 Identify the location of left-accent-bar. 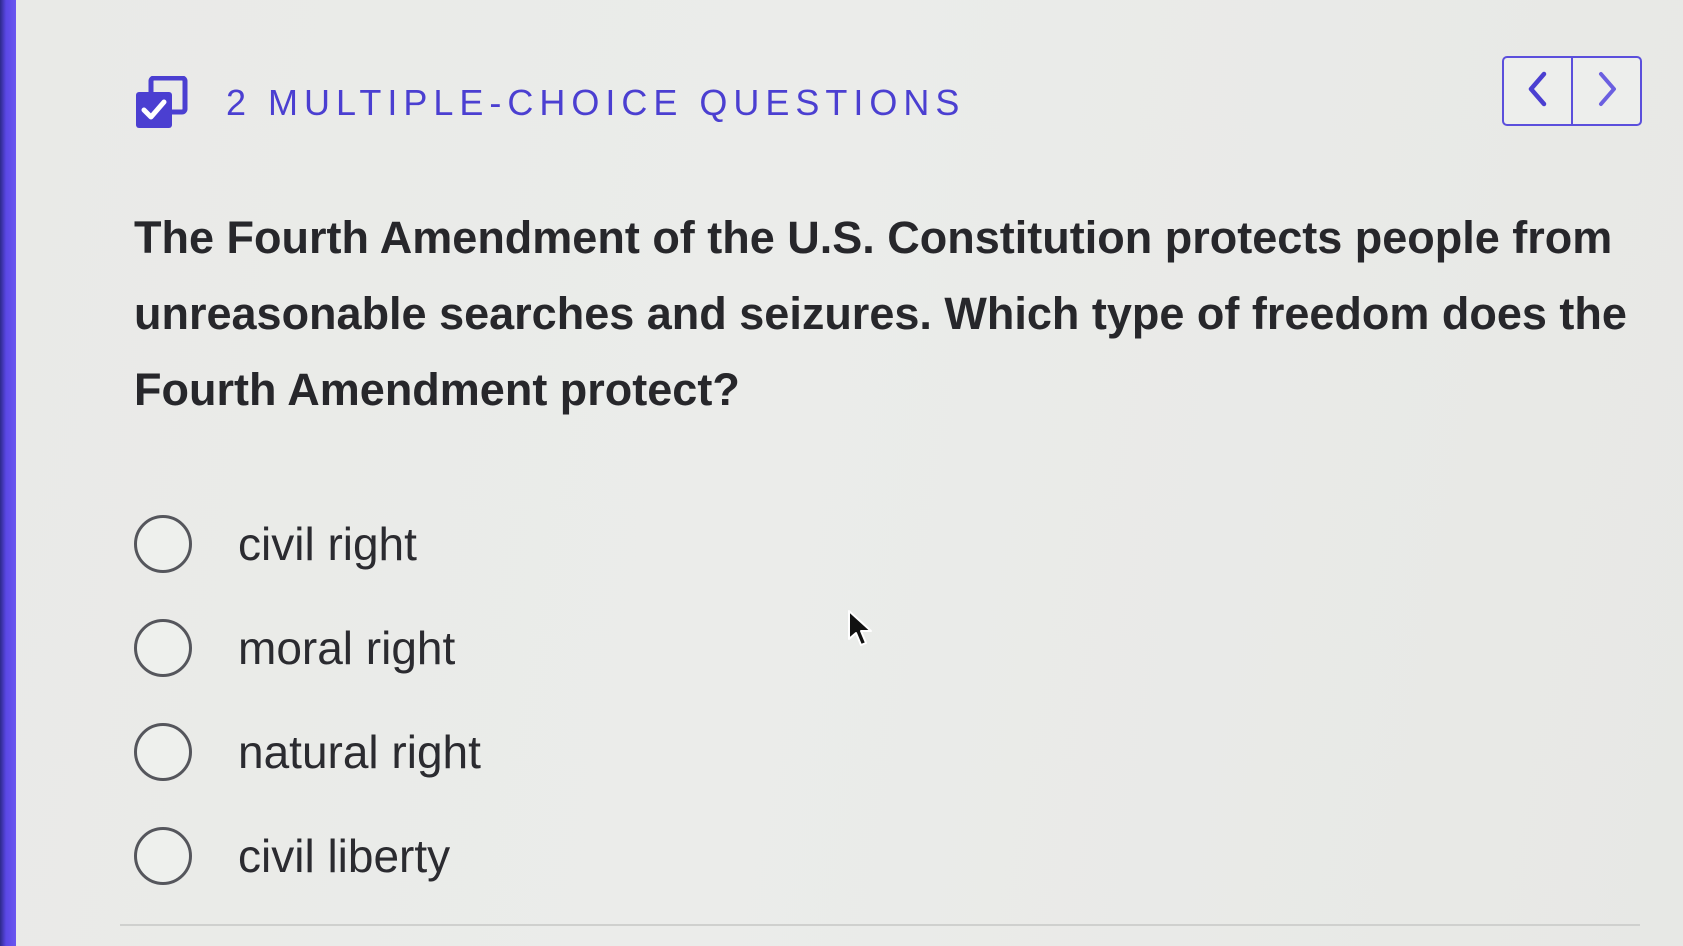
(8, 473).